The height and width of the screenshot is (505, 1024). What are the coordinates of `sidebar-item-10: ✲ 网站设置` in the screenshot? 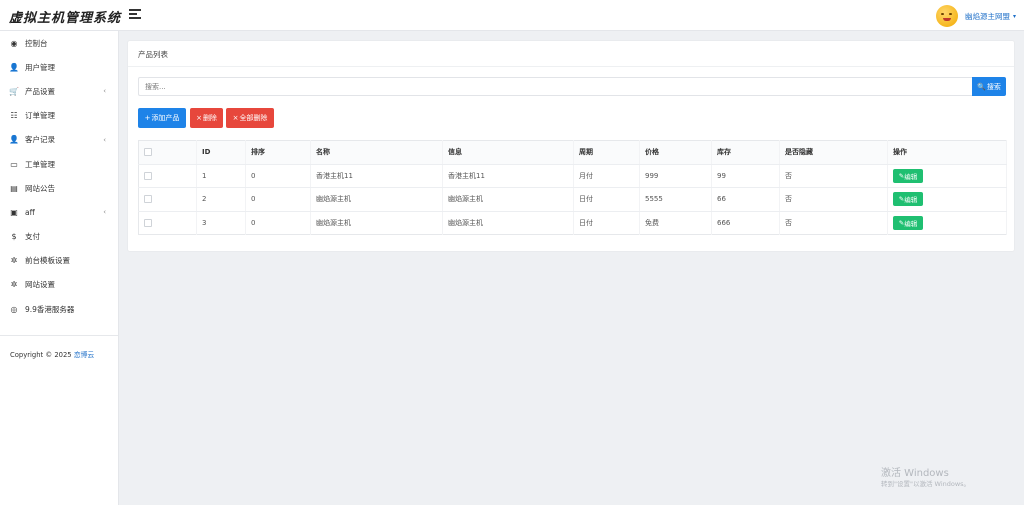 It's located at (59, 285).